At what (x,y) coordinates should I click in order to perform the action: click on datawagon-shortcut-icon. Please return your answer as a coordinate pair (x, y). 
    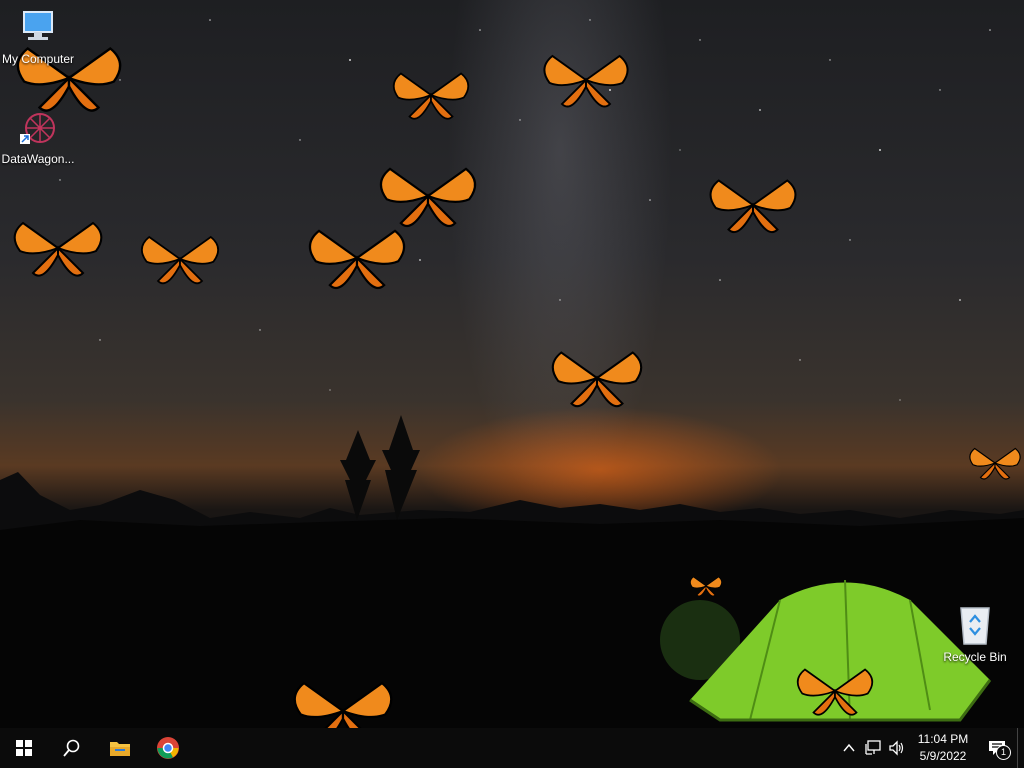
    Looking at the image, I should click on (37, 128).